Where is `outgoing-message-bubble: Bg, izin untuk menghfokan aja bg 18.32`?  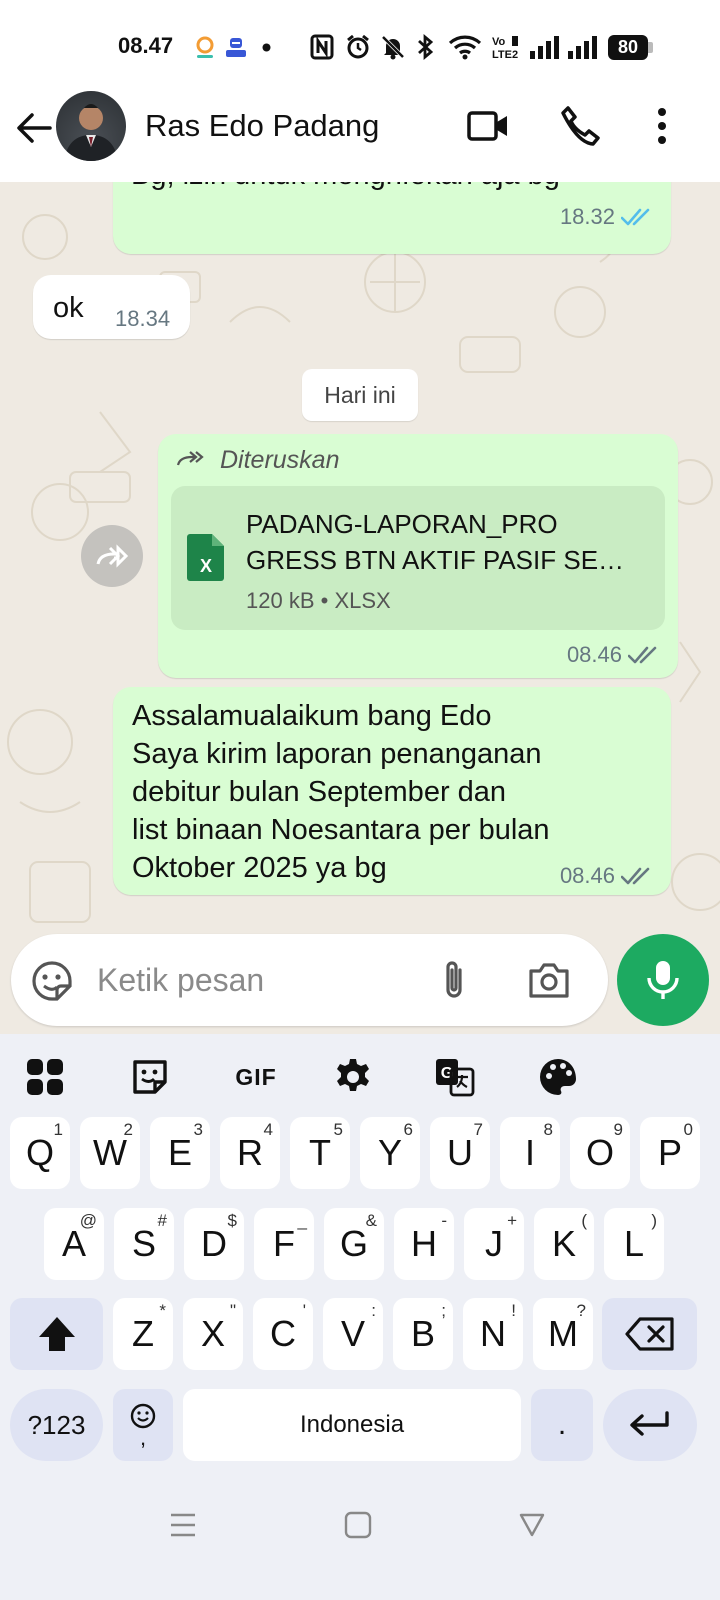 outgoing-message-bubble: Bg, izin untuk menghfokan aja bg 18.32 is located at coordinates (392, 218).